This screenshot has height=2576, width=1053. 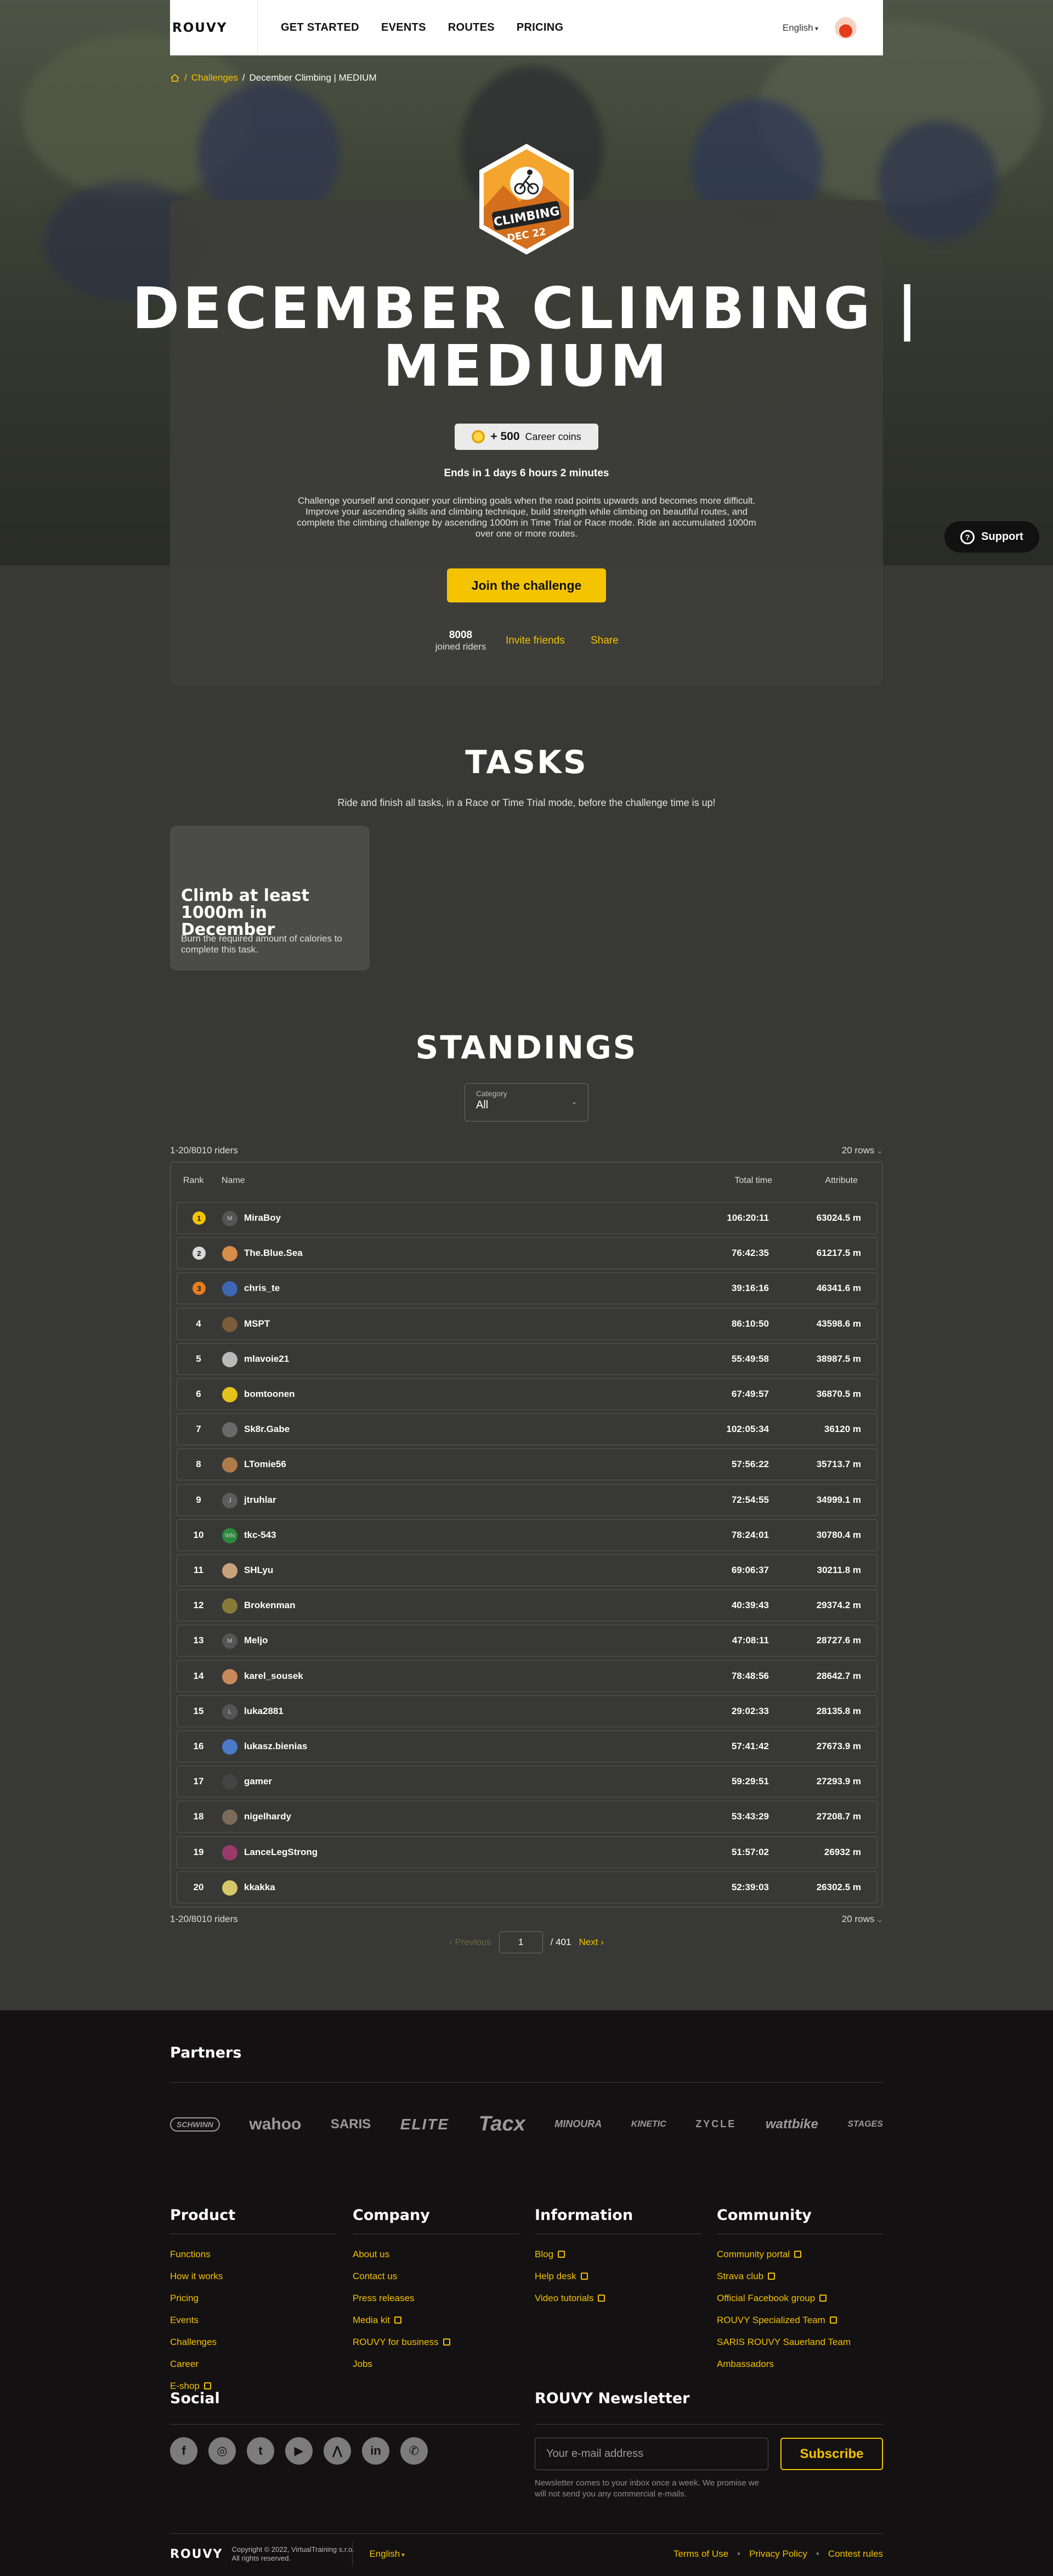 I want to click on table-row: 11 SHLyu 69:06:37 30211.8 m, so click(x=528, y=1570).